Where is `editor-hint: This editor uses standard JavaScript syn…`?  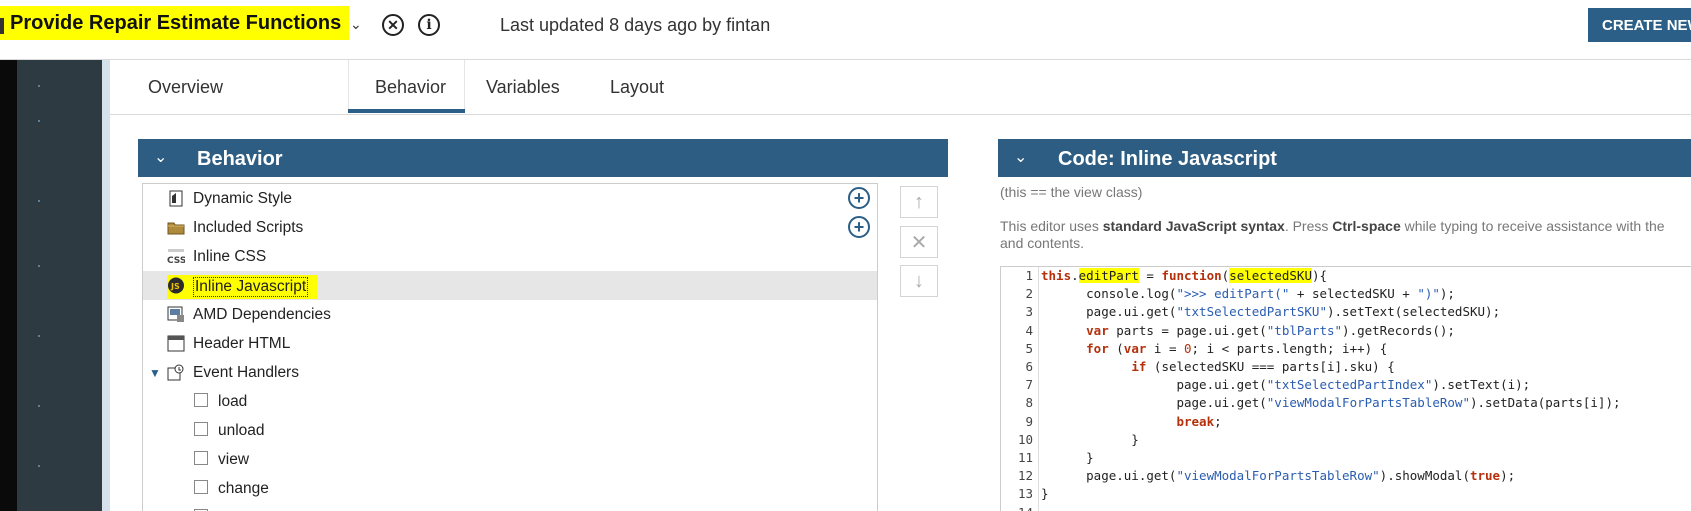
editor-hint: This editor uses standard JavaScript syn… is located at coordinates (1332, 226).